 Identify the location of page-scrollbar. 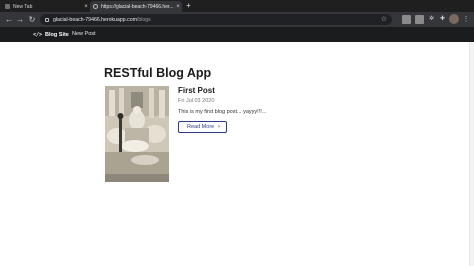
(471, 154).